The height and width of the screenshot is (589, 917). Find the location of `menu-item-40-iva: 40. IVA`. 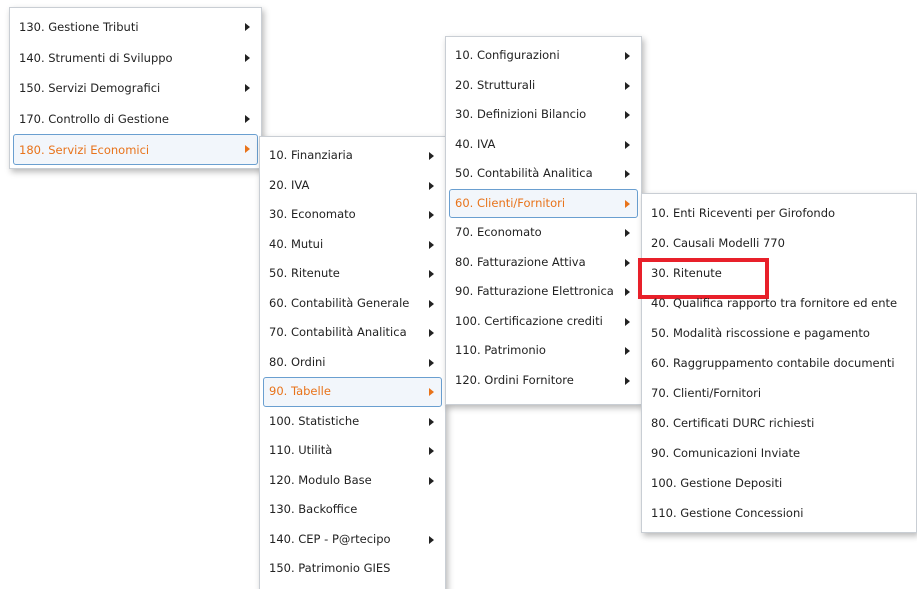

menu-item-40-iva: 40. IVA is located at coordinates (543, 145).